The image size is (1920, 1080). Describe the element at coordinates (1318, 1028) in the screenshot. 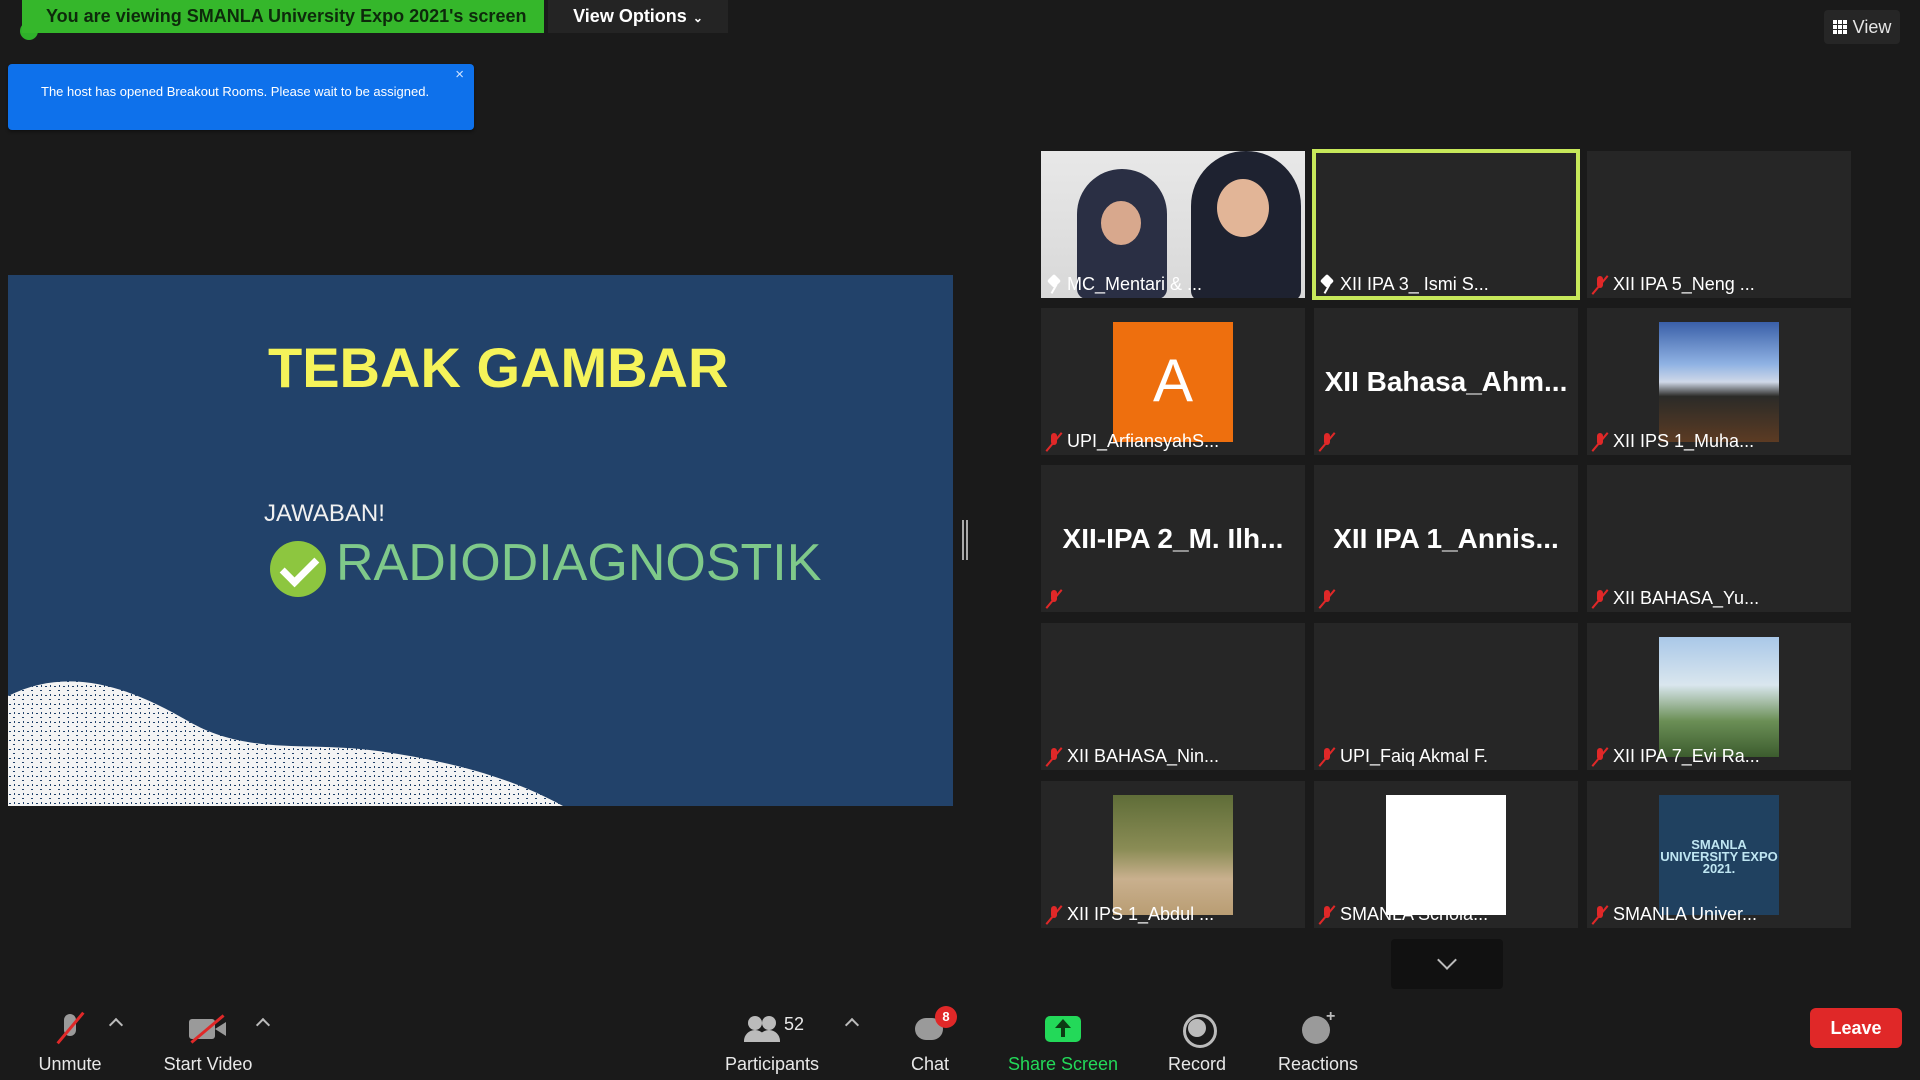

I see `reactions-smiley-icon: +` at that location.